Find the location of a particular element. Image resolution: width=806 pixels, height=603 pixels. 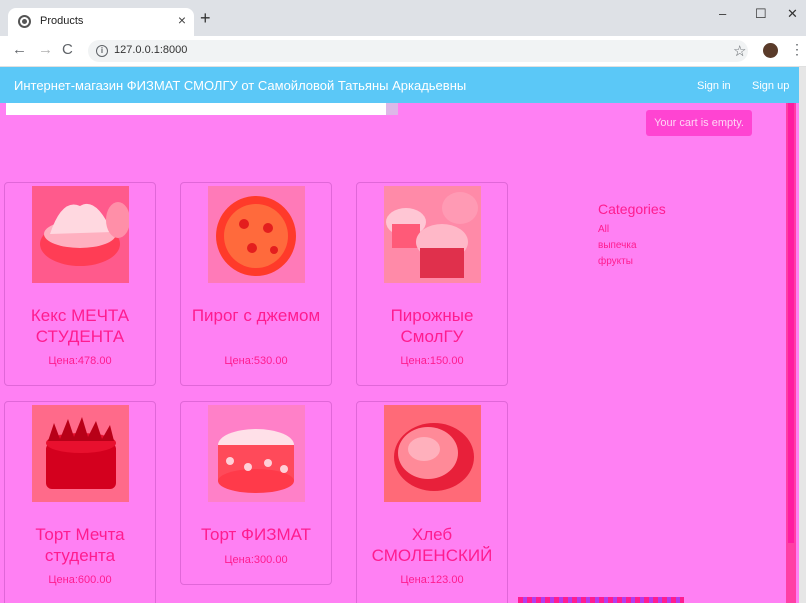

product-price: Цена:530.00 is located at coordinates (256, 361).